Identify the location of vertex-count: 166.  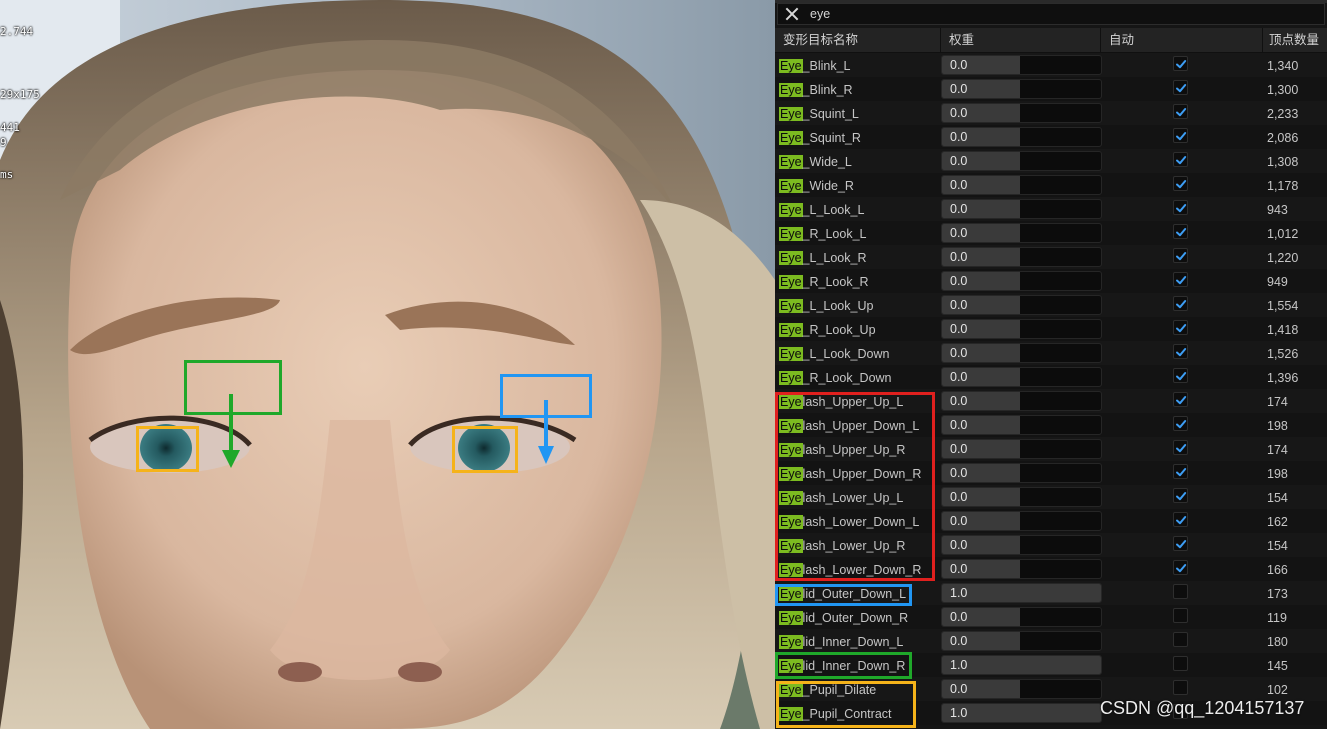
(1277, 570).